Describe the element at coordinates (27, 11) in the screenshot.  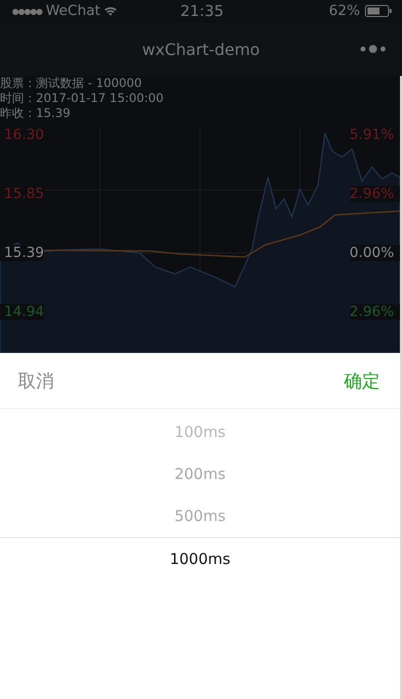
I see `signal-strength: ●●●●●` at that location.